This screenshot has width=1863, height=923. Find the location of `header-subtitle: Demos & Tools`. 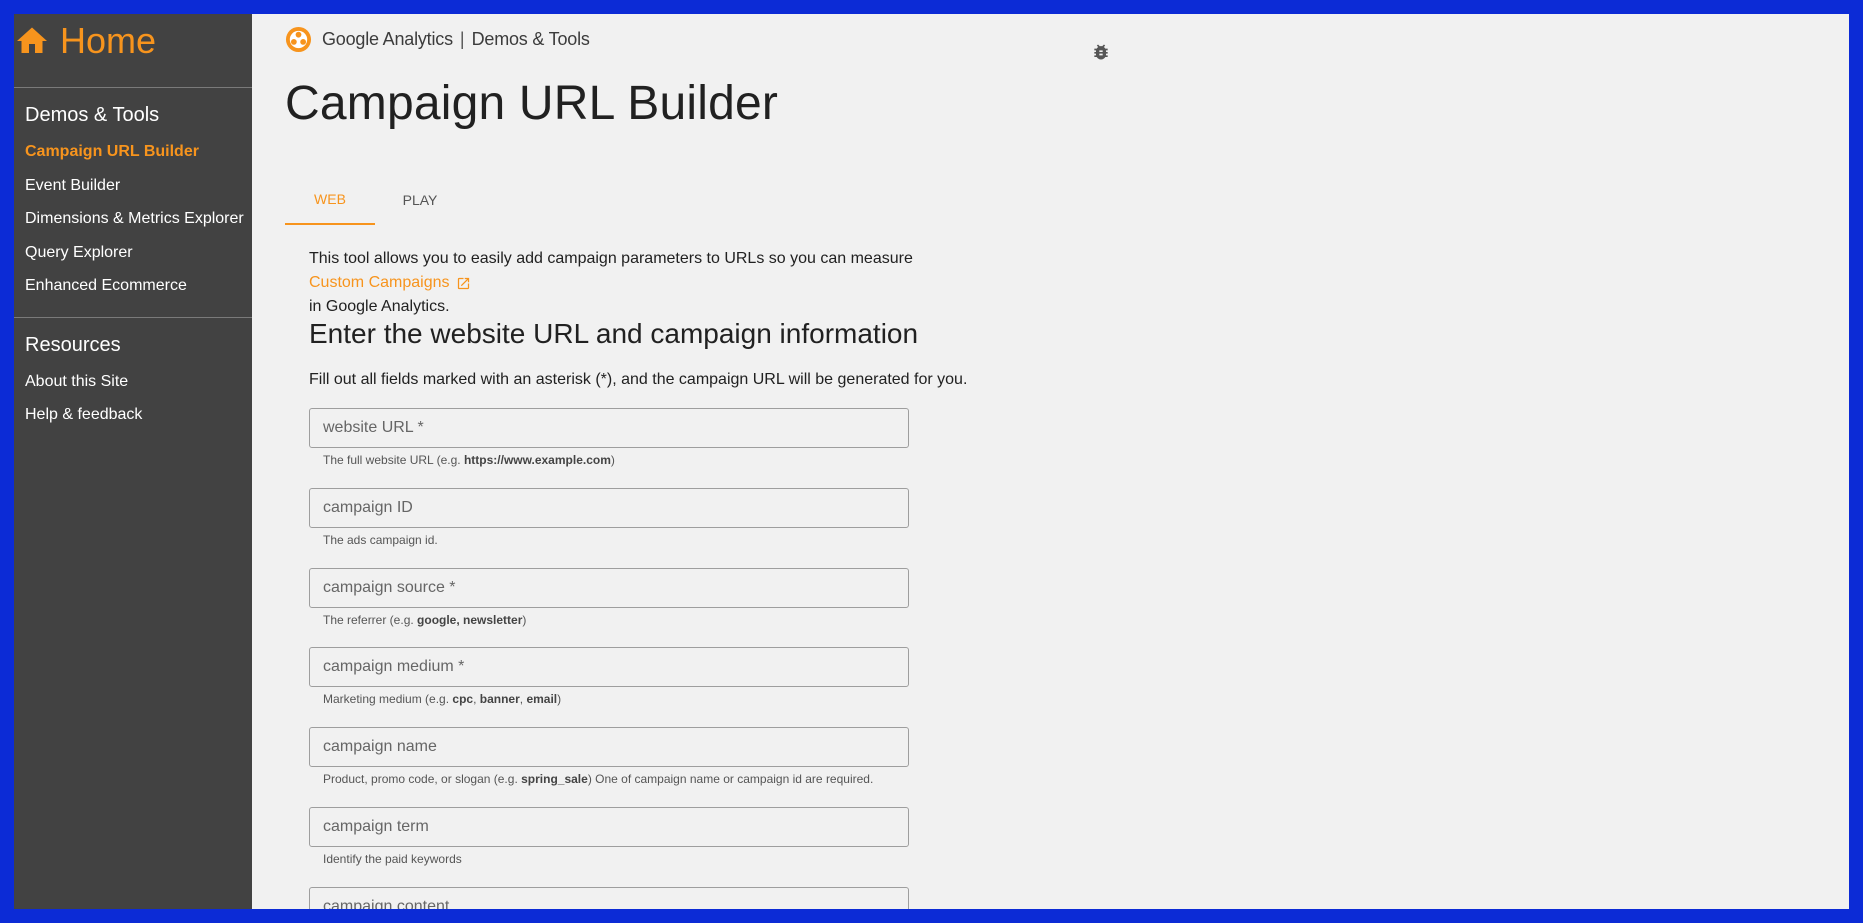

header-subtitle: Demos & Tools is located at coordinates (530, 38).